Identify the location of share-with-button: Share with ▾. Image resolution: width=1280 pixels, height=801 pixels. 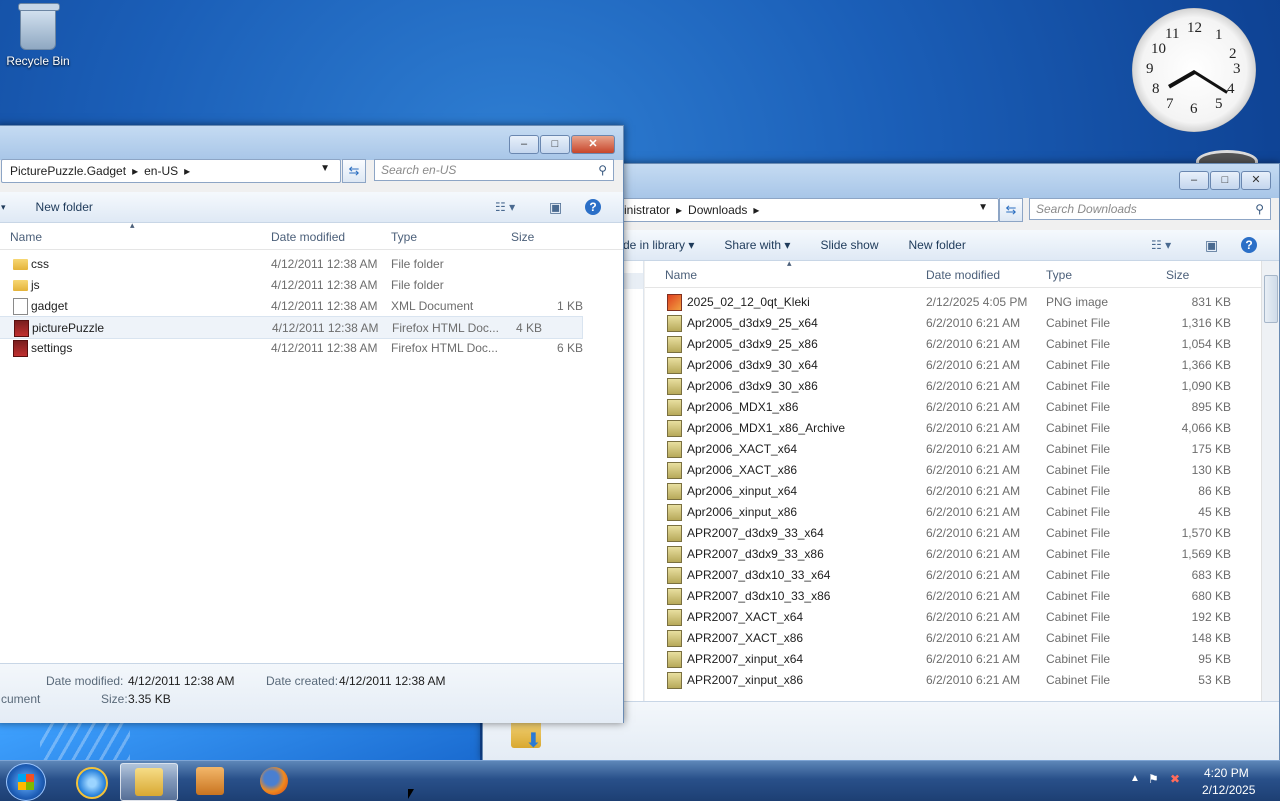
(757, 245).